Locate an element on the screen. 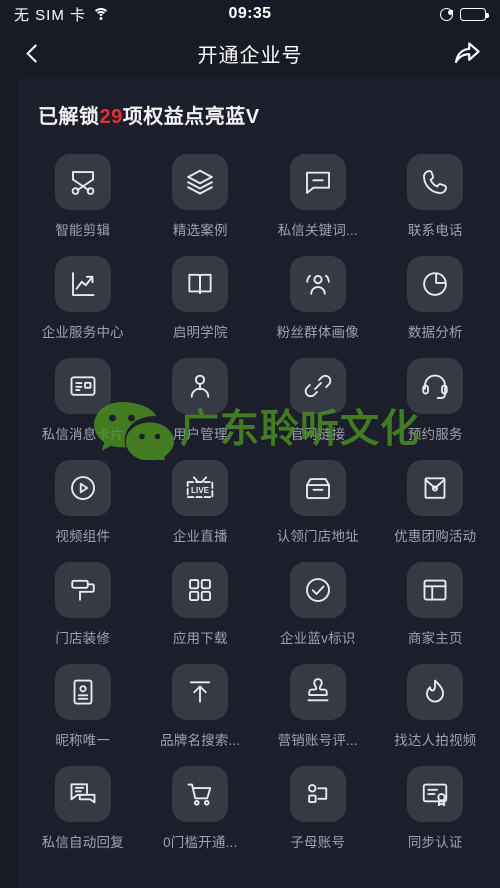 Image resolution: width=500 pixels, height=888 pixels. status-bar: 无 SIM 卡 09:35 is located at coordinates (250, 14).